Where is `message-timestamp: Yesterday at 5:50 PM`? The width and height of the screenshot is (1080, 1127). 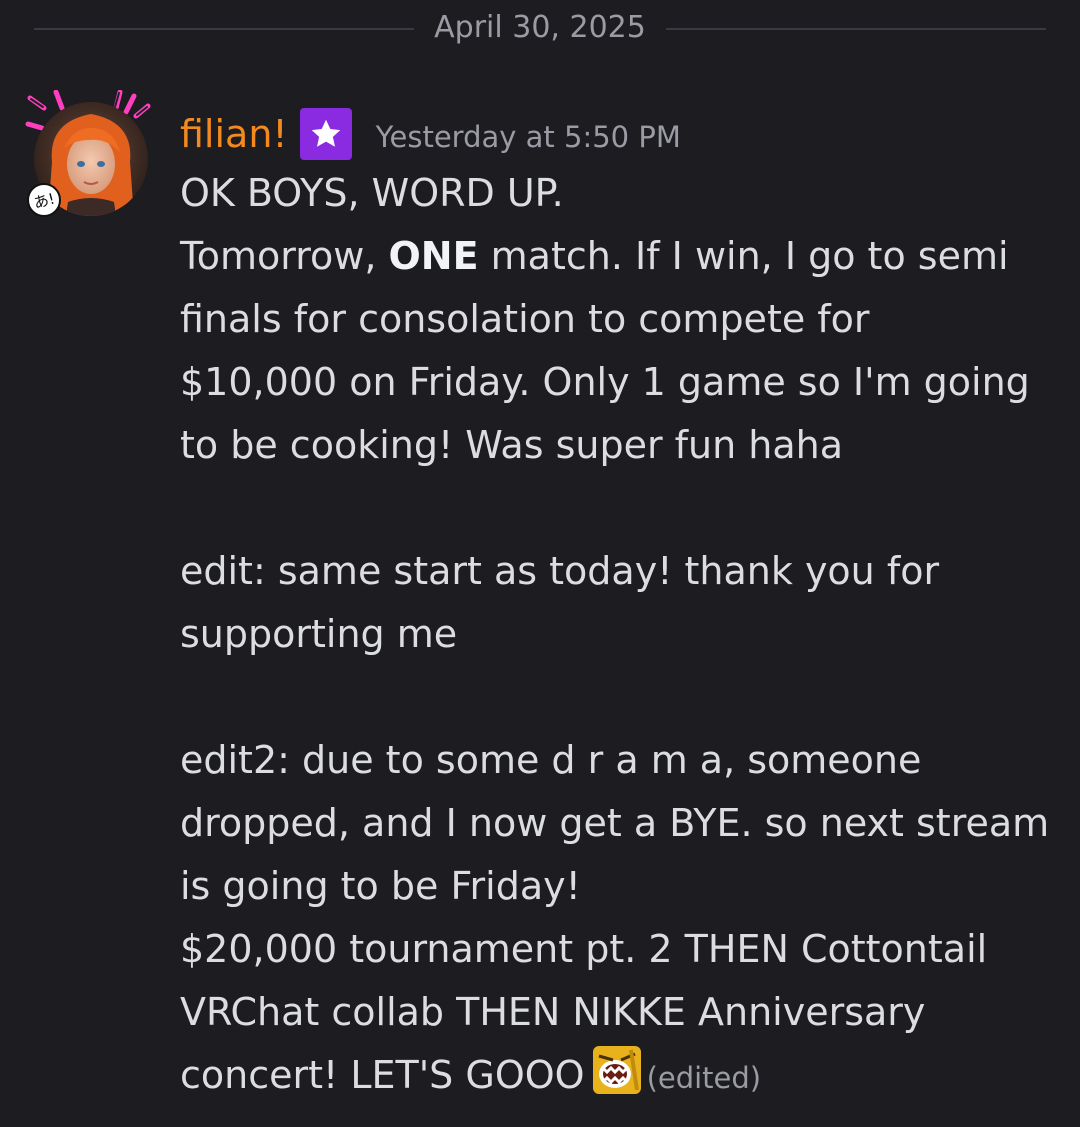
message-timestamp: Yesterday at 5:50 PM is located at coordinates (528, 134).